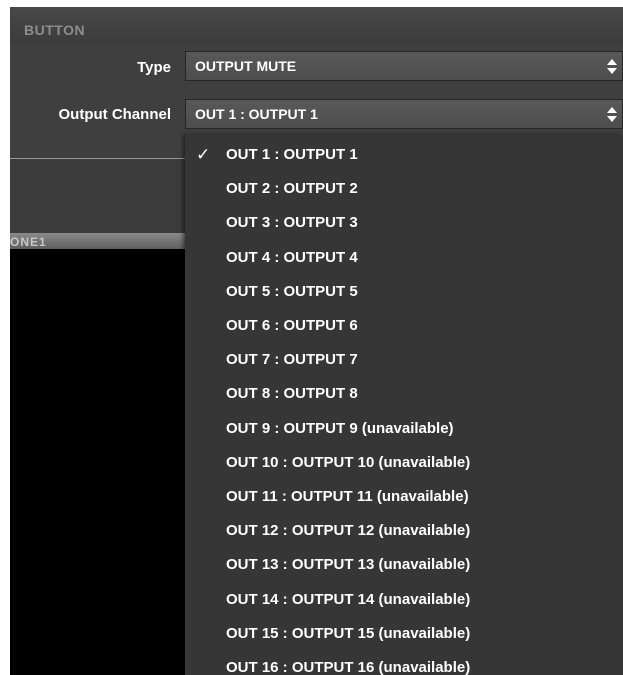 This screenshot has width=623, height=675. What do you see at coordinates (292, 291) in the screenshot?
I see `menu-item-label: OUT 5 : OUTPUT 5` at bounding box center [292, 291].